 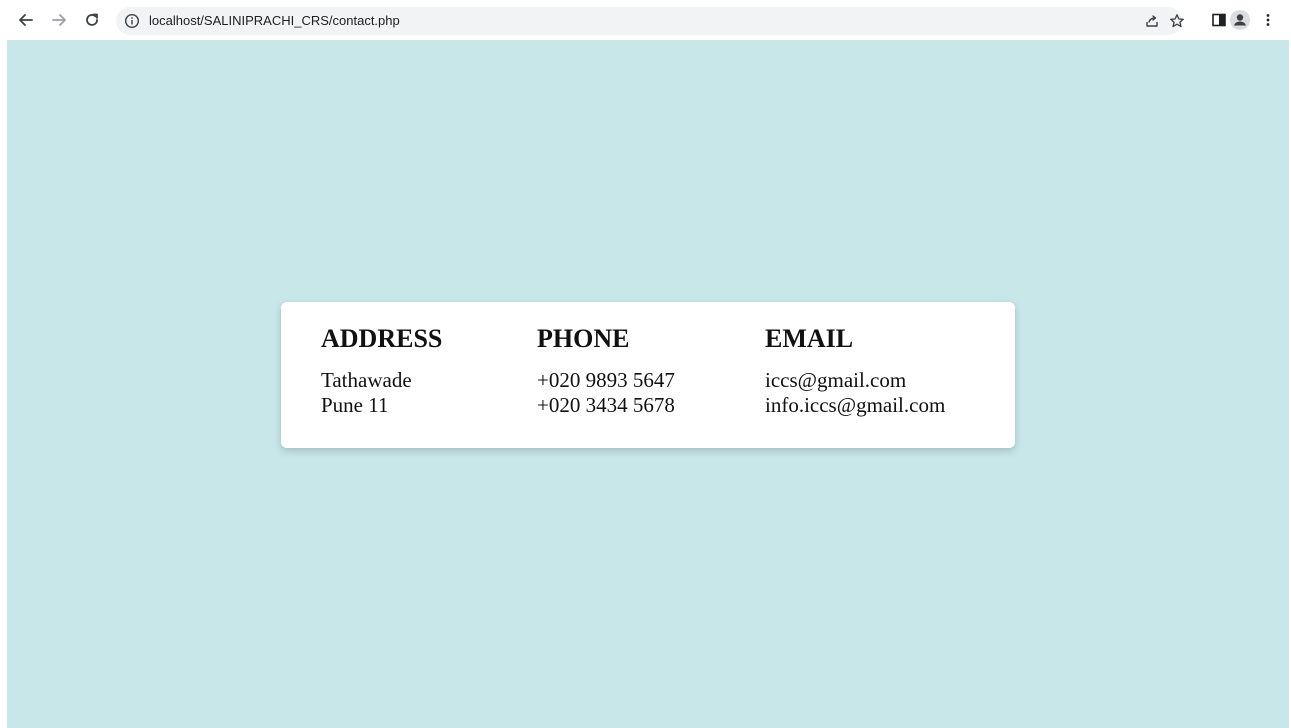 What do you see at coordinates (809, 338) in the screenshot?
I see `email-heading: EMAIL` at bounding box center [809, 338].